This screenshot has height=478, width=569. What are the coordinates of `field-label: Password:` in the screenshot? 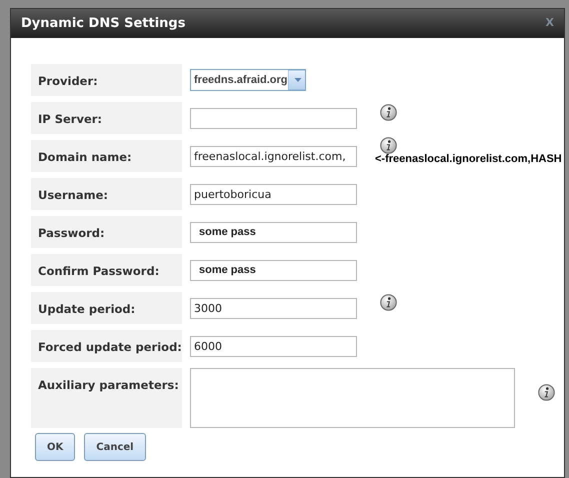 It's located at (106, 232).